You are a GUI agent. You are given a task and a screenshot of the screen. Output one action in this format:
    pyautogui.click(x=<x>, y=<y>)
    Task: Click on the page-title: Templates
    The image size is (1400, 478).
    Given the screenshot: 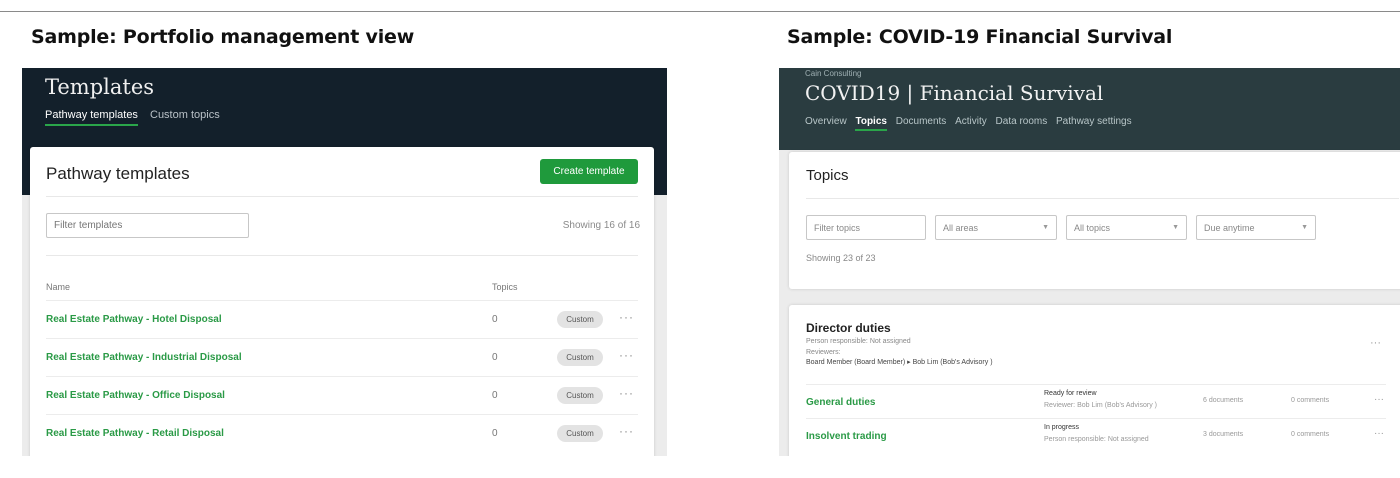 What is the action you would take?
    pyautogui.click(x=100, y=87)
    